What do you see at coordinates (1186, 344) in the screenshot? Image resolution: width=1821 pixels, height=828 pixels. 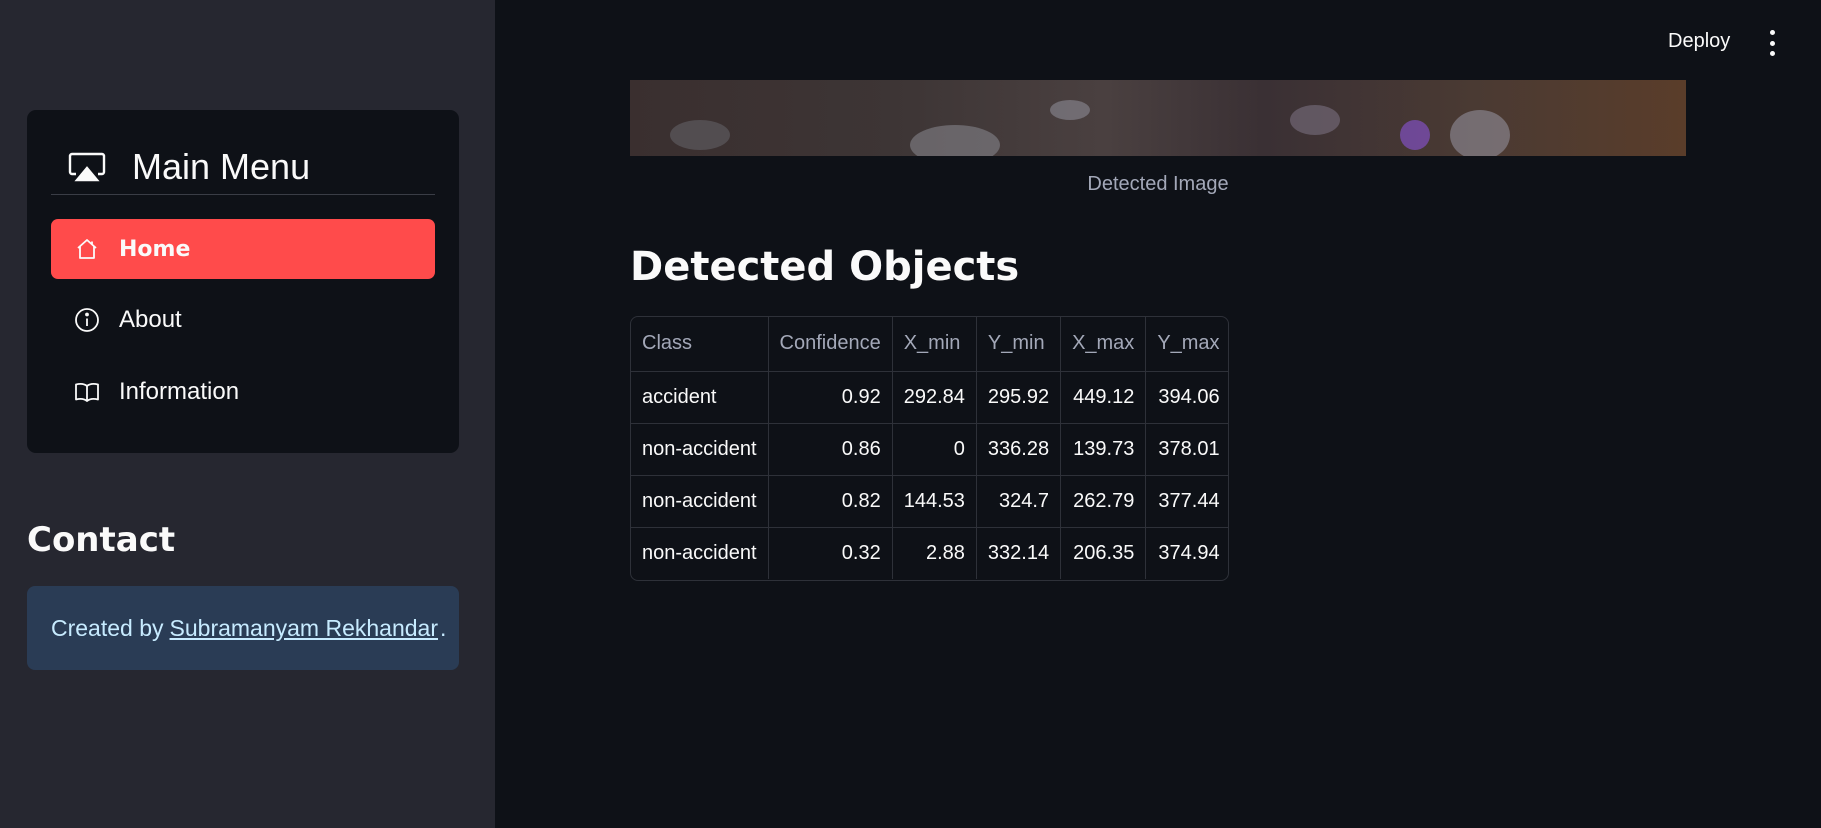 I see `column-header-y-max: Y_max` at bounding box center [1186, 344].